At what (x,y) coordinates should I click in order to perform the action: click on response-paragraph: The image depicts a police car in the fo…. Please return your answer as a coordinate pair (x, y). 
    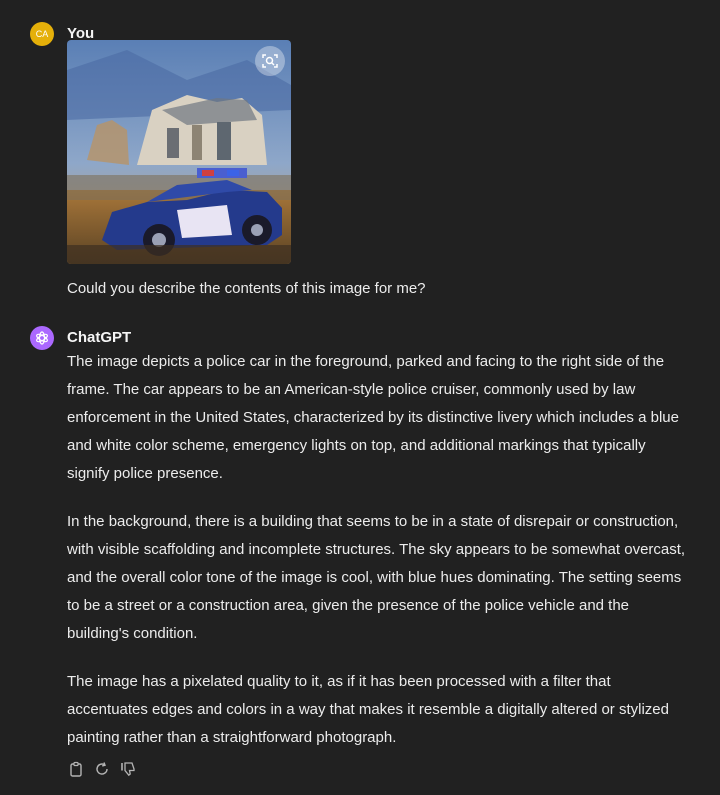
    Looking at the image, I should click on (373, 417).